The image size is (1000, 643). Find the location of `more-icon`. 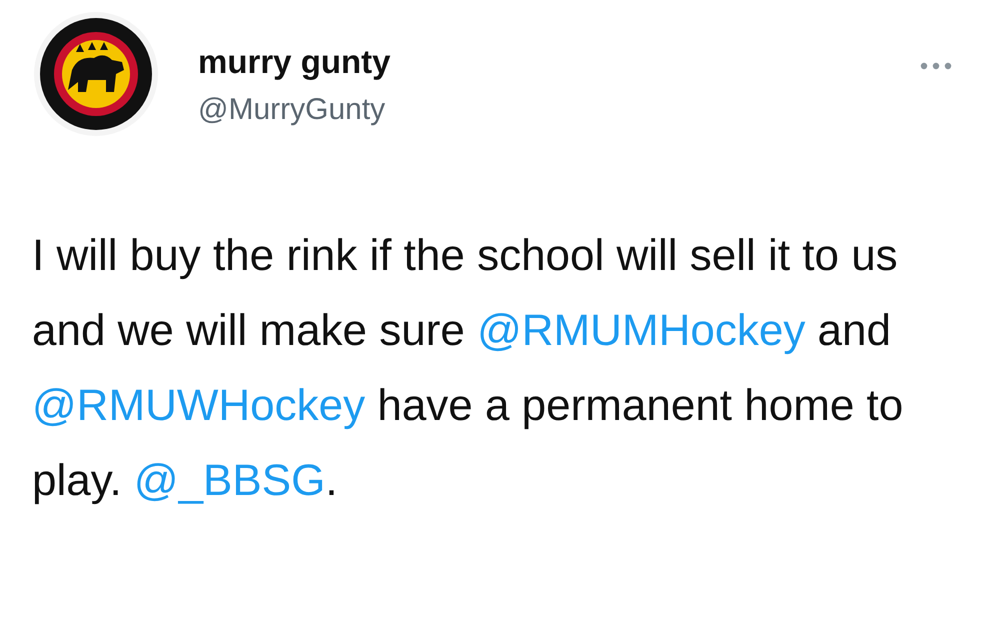

more-icon is located at coordinates (936, 66).